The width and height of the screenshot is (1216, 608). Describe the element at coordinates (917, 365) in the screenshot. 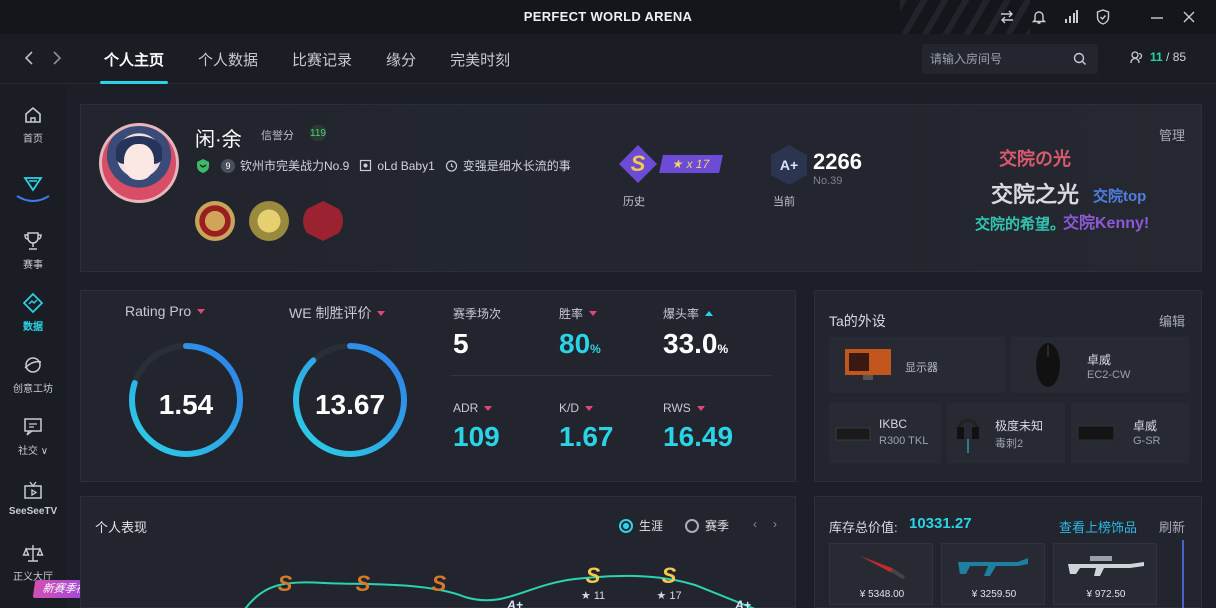

I see `gear-item-monitor: 显示器` at that location.